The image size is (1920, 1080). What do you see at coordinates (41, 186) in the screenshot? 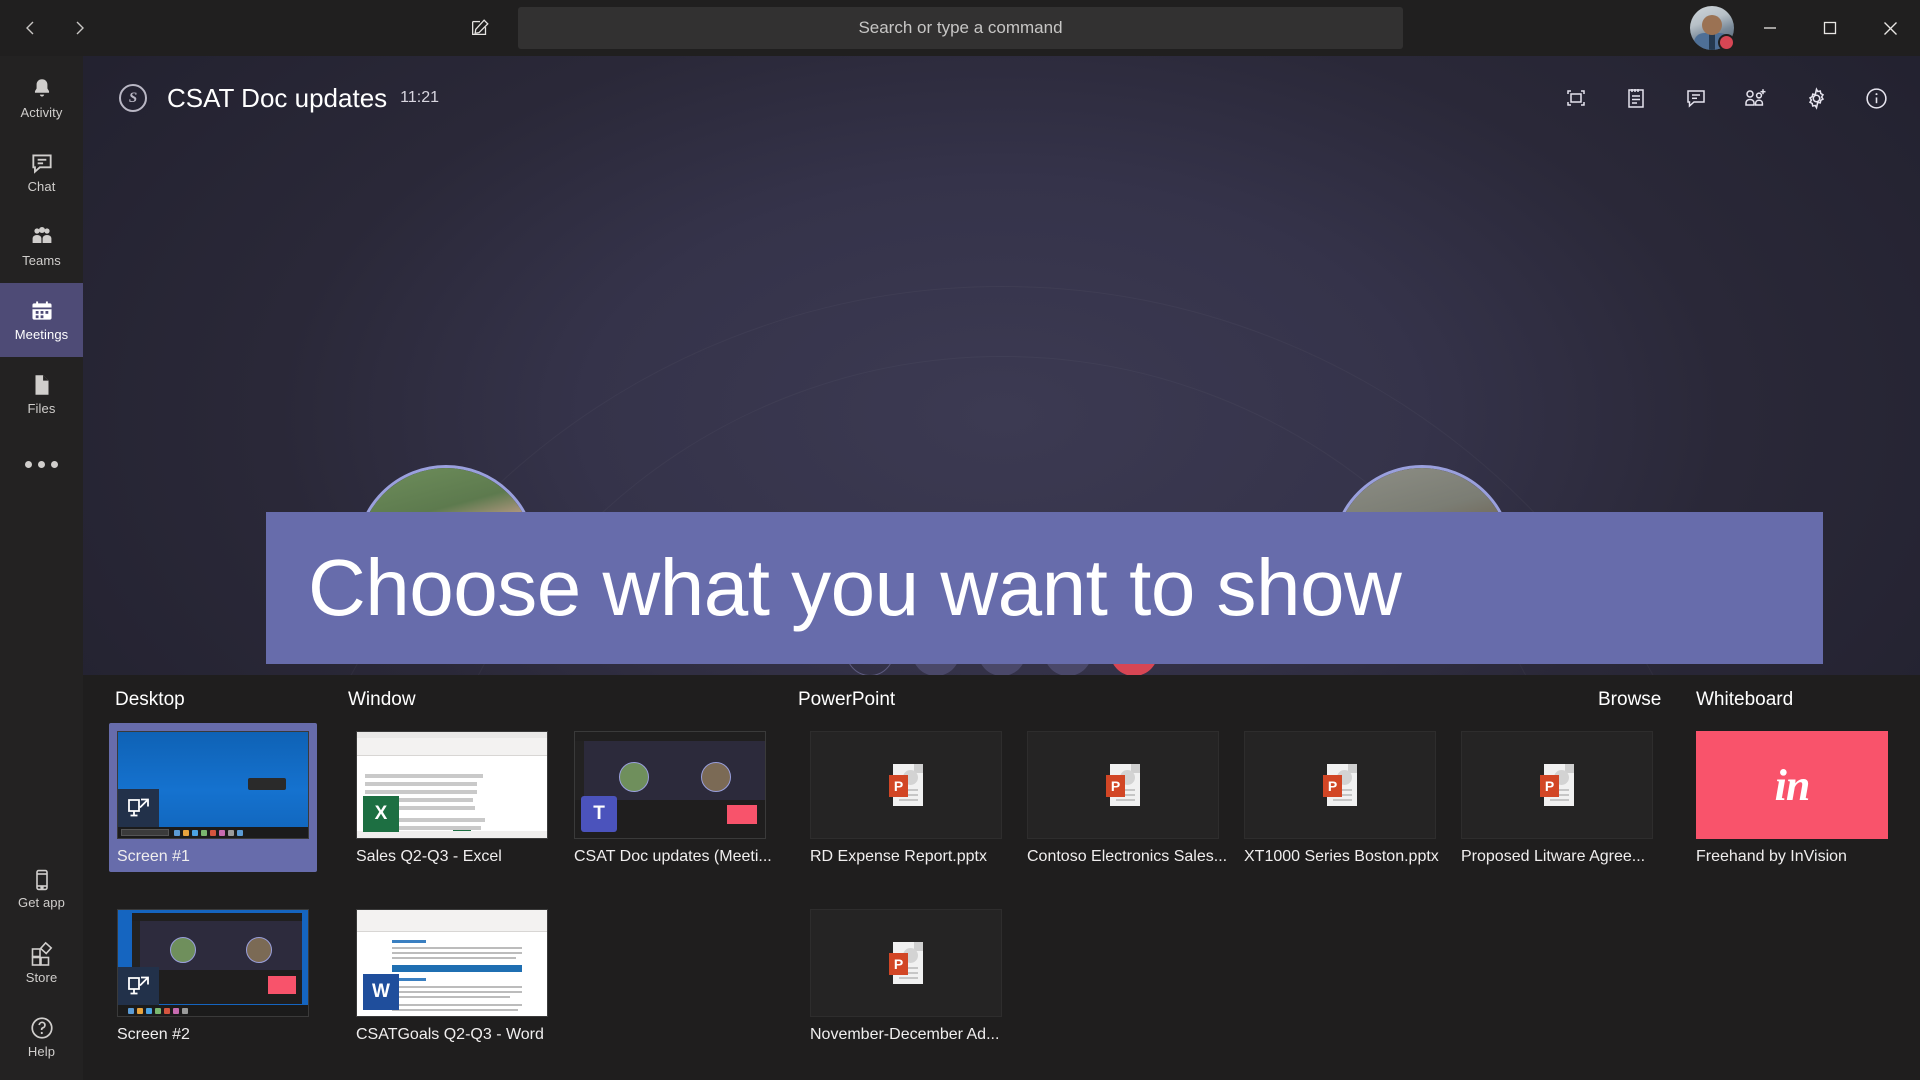
I see `sidebar-item-label: Chat` at bounding box center [41, 186].